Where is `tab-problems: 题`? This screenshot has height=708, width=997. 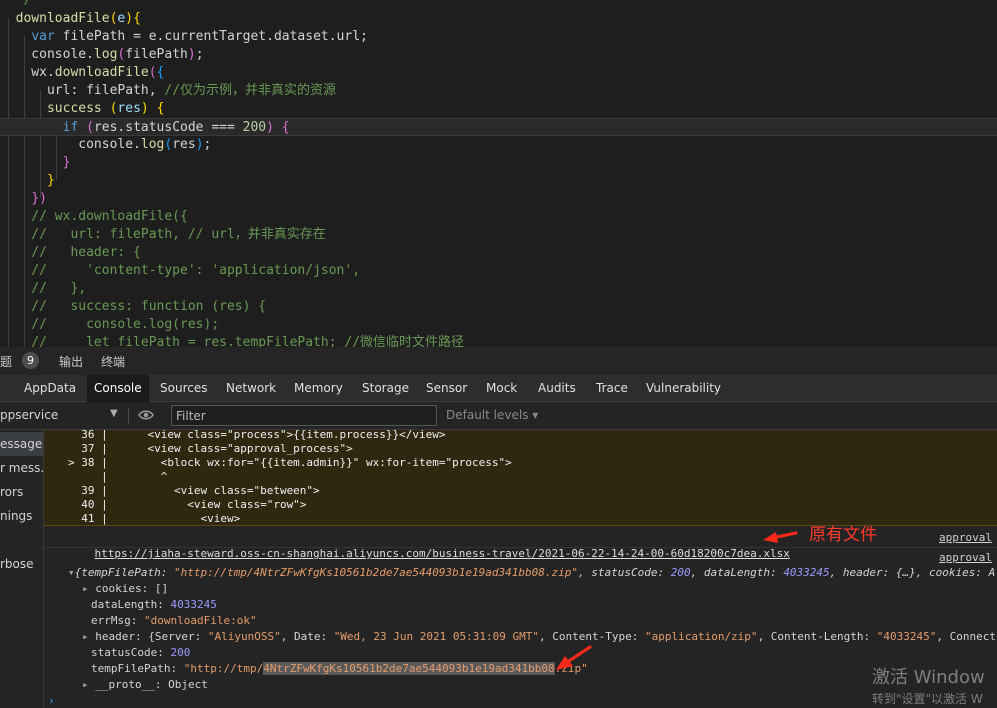
tab-problems: 题 is located at coordinates (6, 361).